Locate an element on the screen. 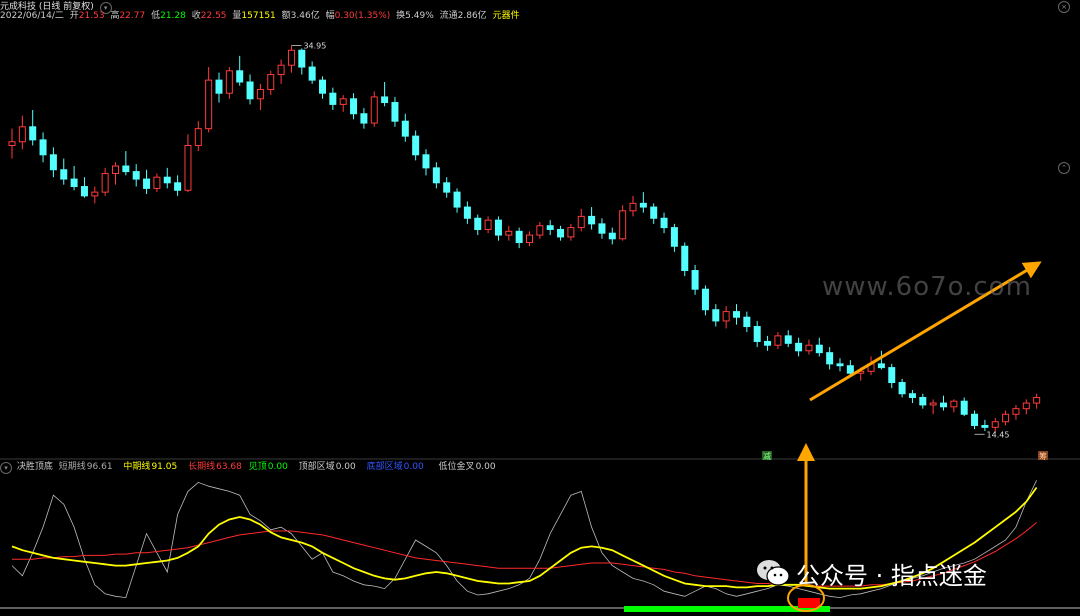  quote-change-value: 0.30(1.35%) is located at coordinates (362, 16).